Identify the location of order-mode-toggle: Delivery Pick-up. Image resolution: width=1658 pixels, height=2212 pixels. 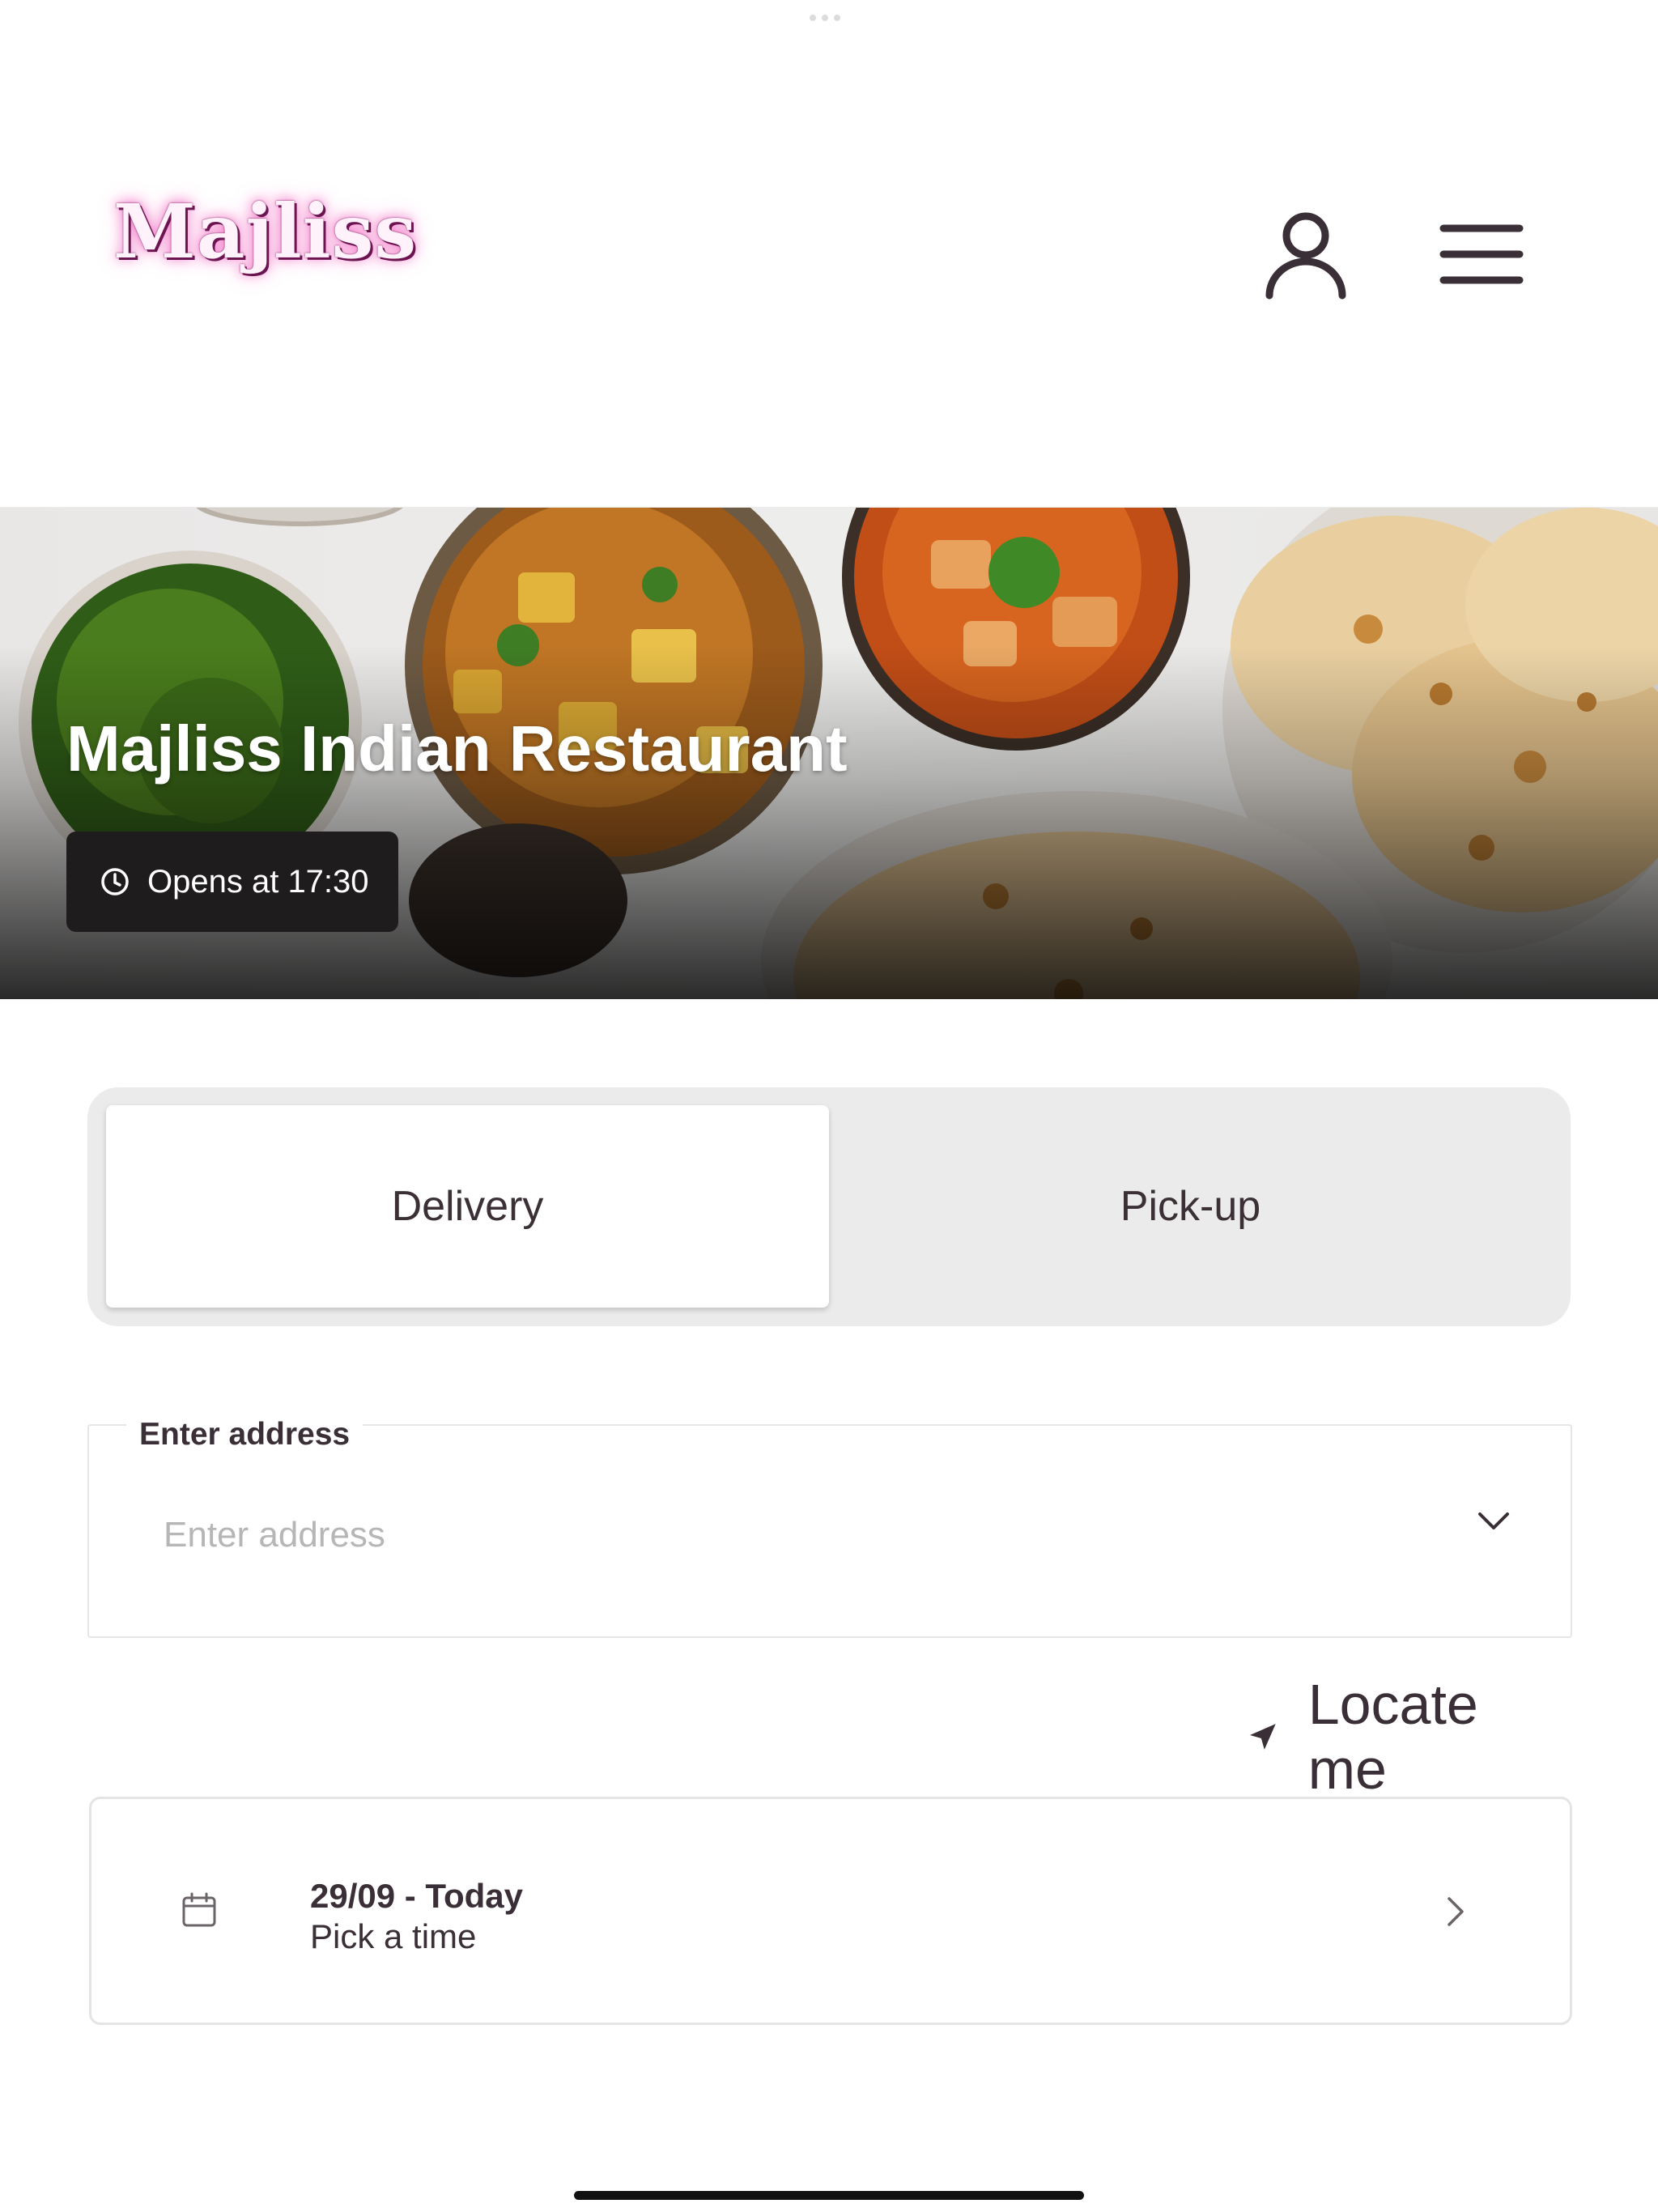
(829, 1206).